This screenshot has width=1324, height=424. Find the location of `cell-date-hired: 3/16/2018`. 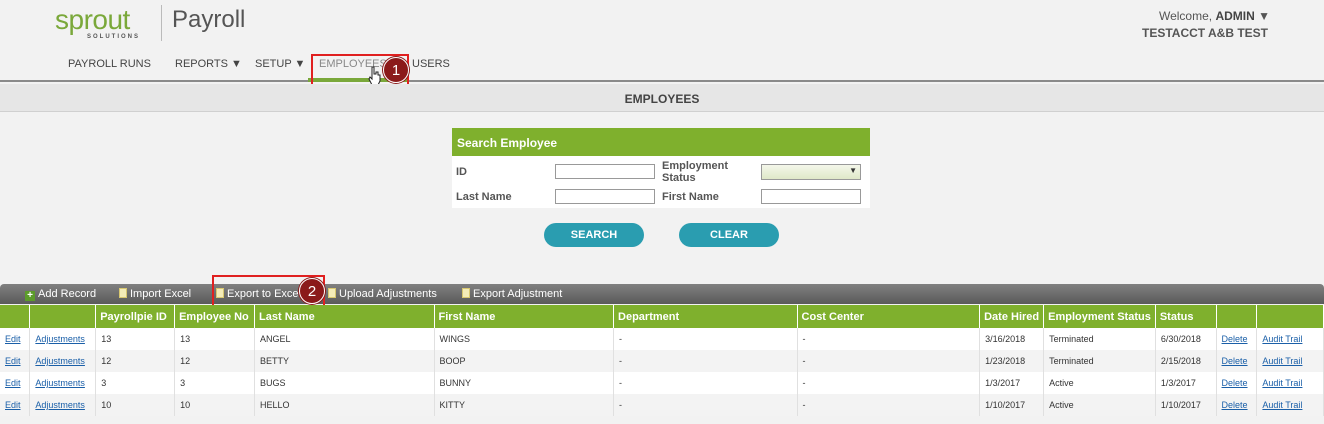

cell-date-hired: 3/16/2018 is located at coordinates (1012, 339).